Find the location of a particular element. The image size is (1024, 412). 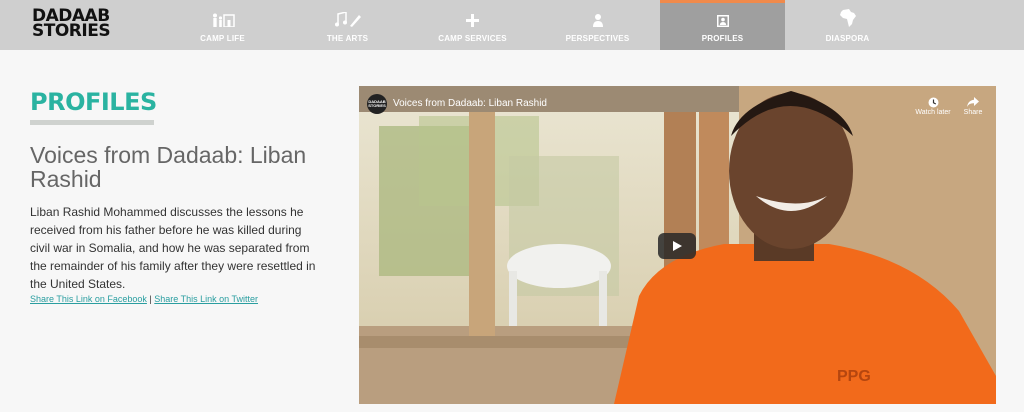

channel-logo: DADAAB STORIES is located at coordinates (377, 104).